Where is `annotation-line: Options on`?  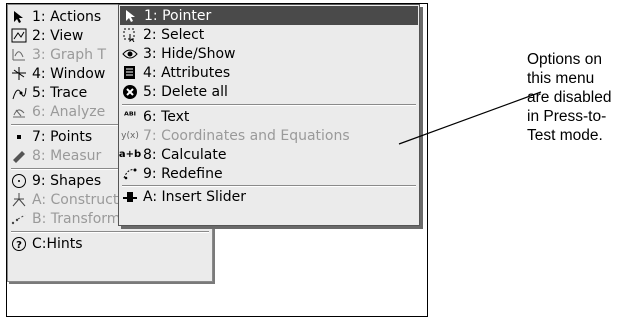 annotation-line: Options on is located at coordinates (564, 59).